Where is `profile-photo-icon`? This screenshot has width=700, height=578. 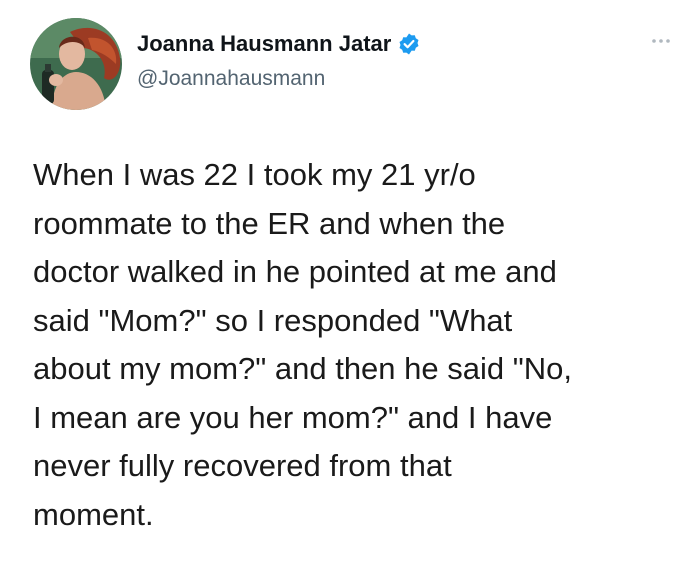
profile-photo-icon is located at coordinates (76, 64).